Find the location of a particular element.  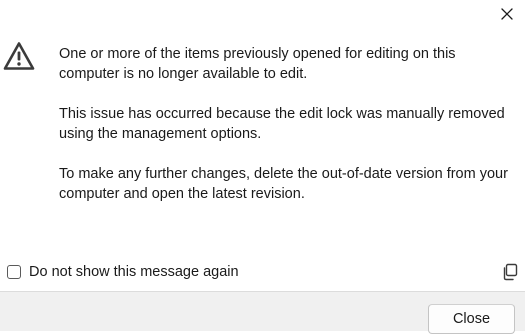

close-button: Close is located at coordinates (471, 319).